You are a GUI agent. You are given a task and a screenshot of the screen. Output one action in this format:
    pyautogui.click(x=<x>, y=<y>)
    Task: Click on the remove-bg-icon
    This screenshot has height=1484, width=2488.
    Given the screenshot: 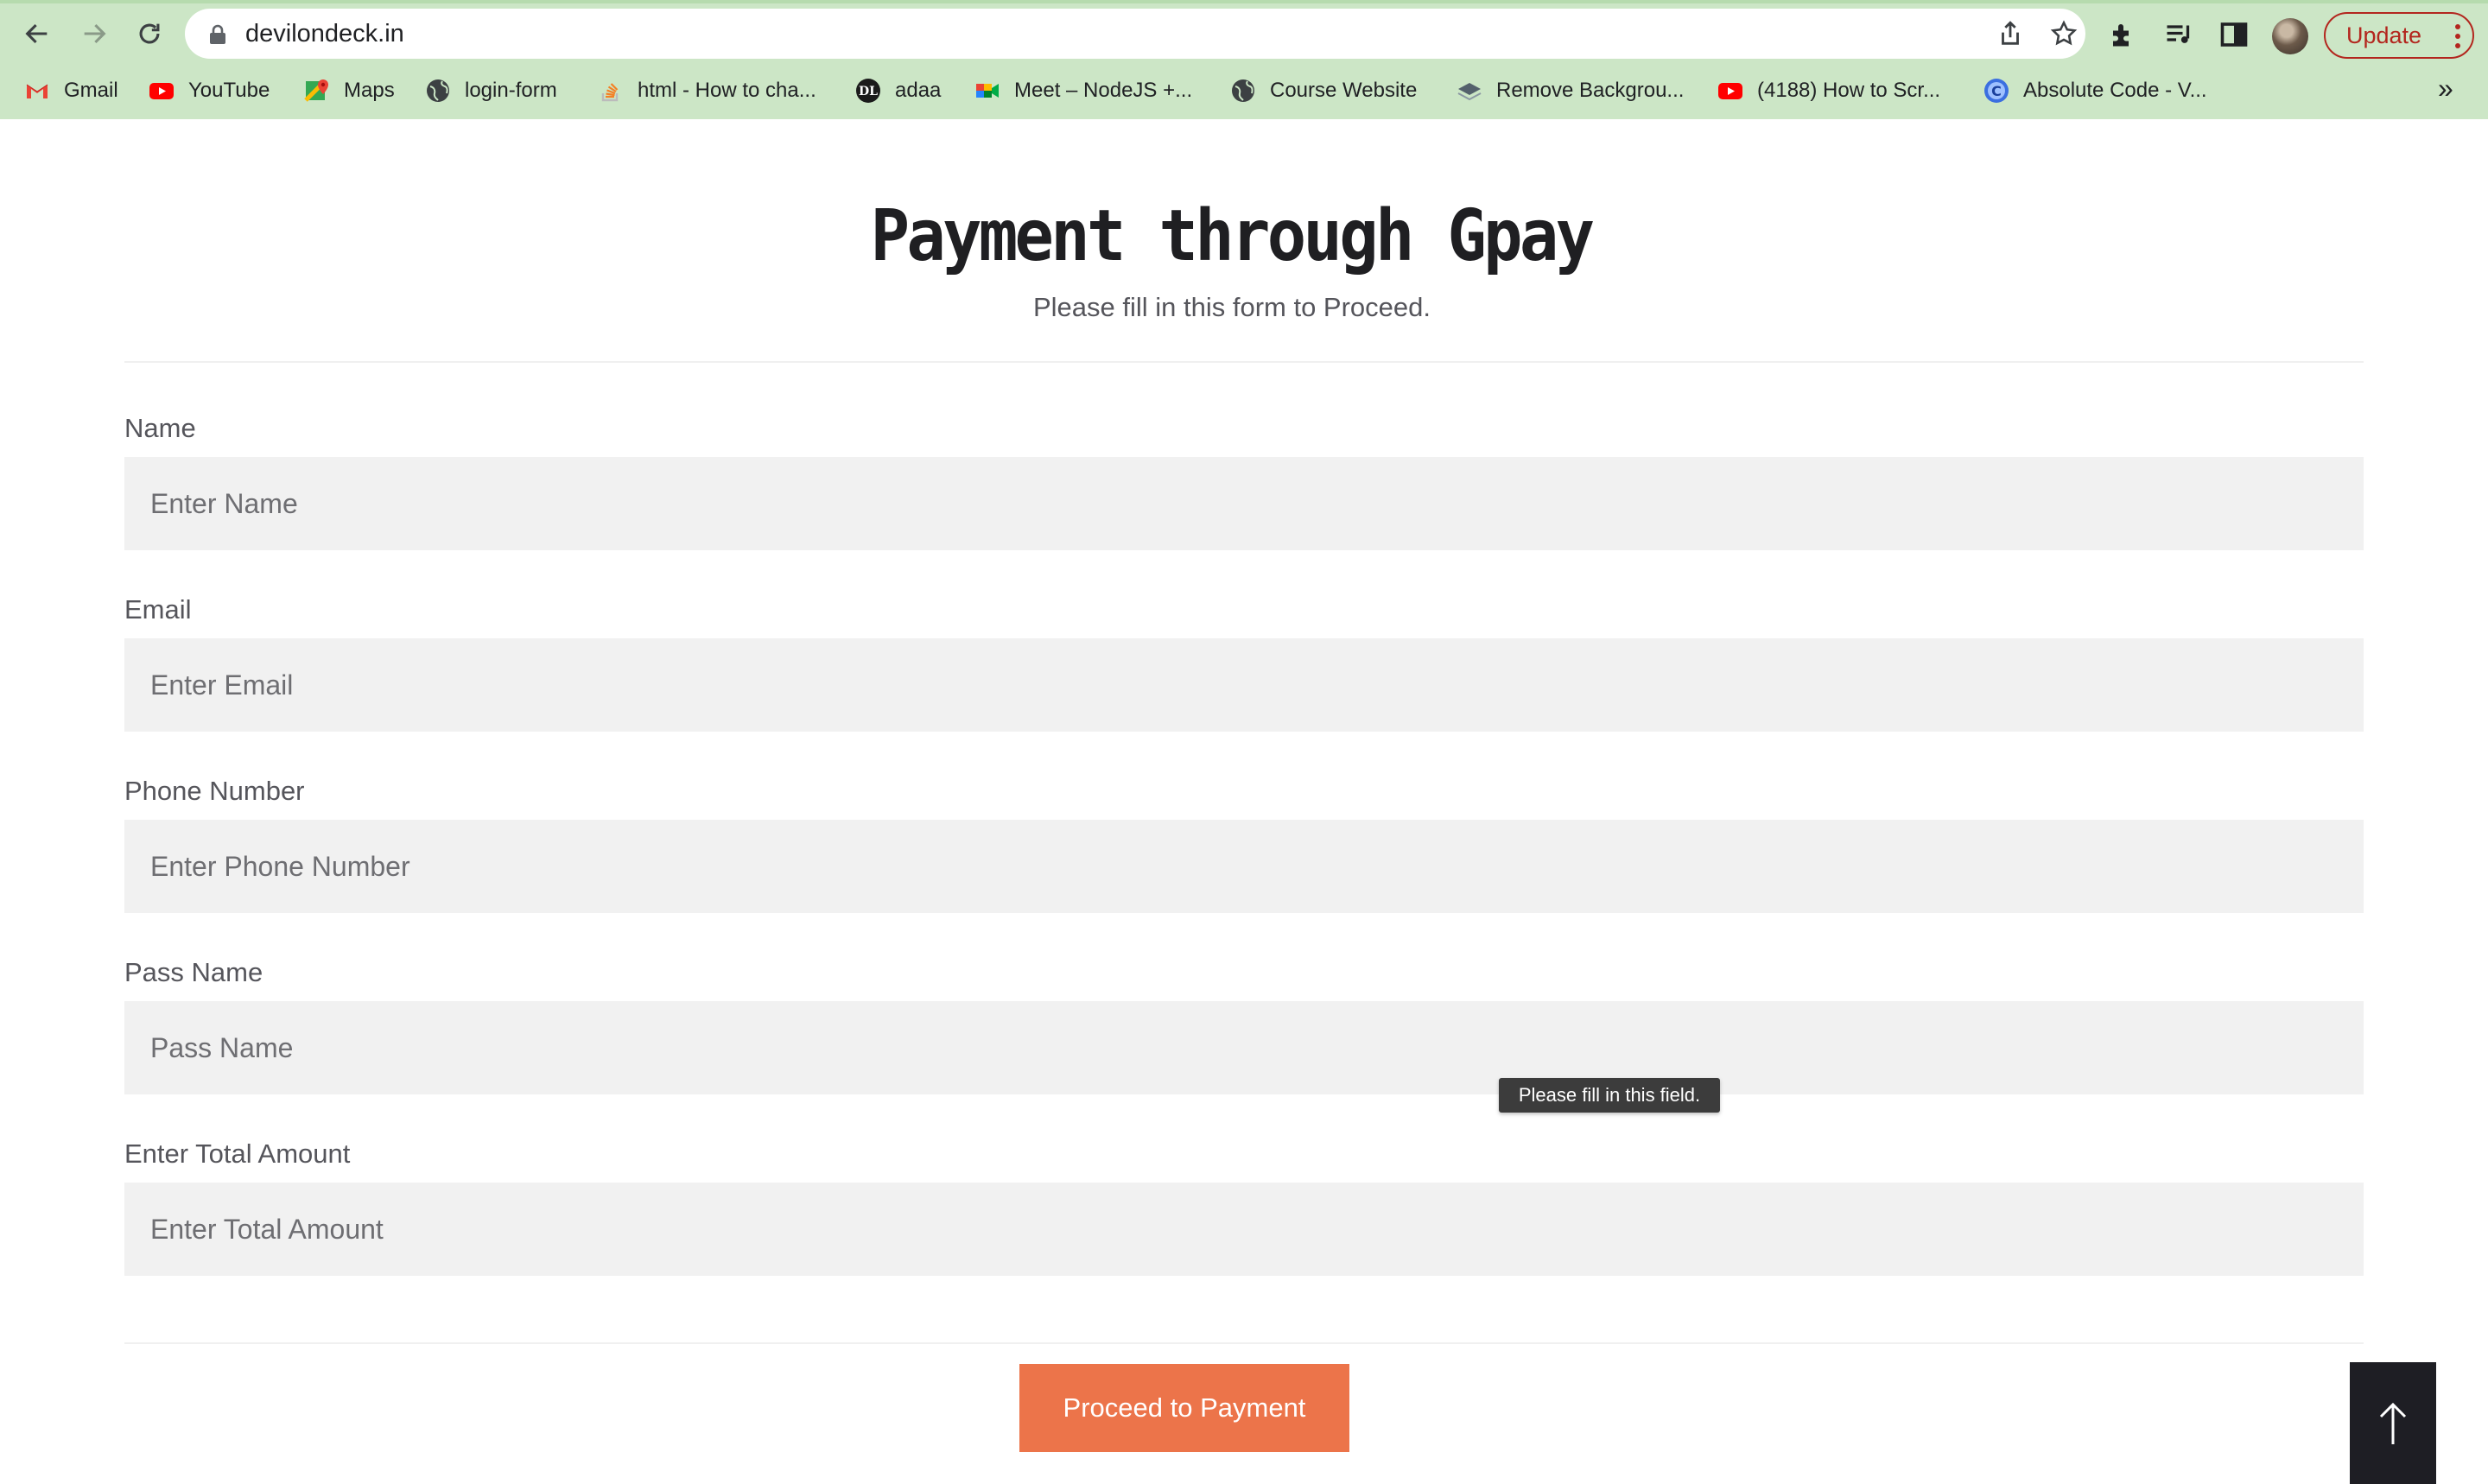 What is the action you would take?
    pyautogui.click(x=1469, y=92)
    